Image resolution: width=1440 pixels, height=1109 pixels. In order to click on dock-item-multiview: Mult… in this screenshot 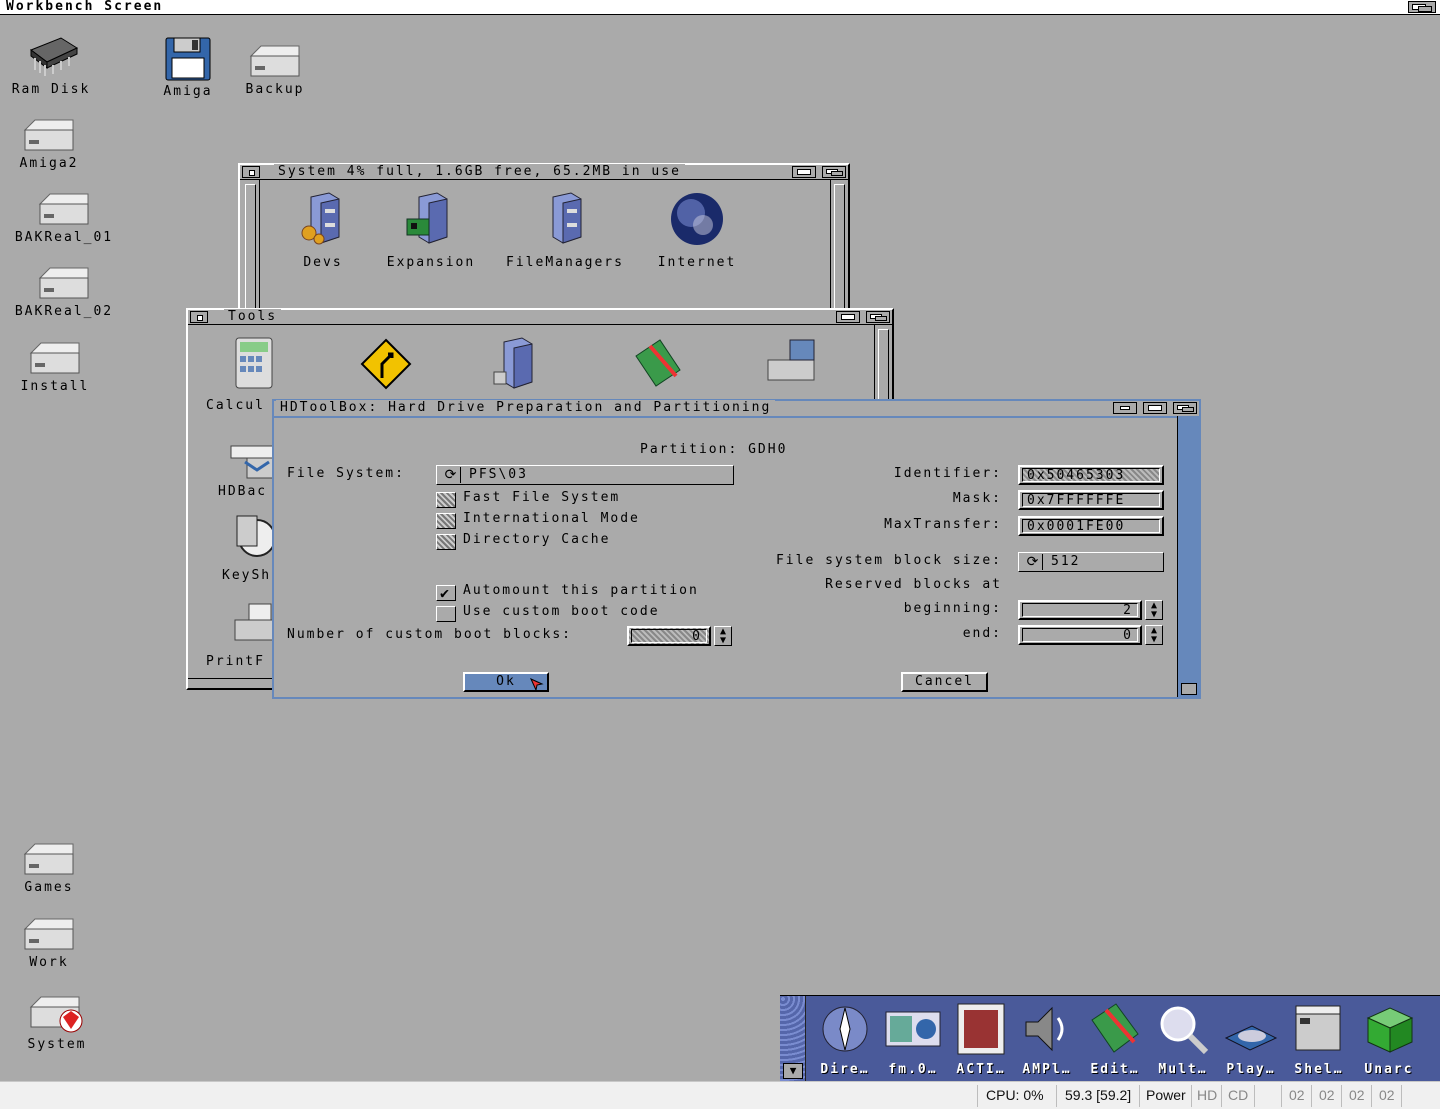, I will do `click(1183, 1038)`.